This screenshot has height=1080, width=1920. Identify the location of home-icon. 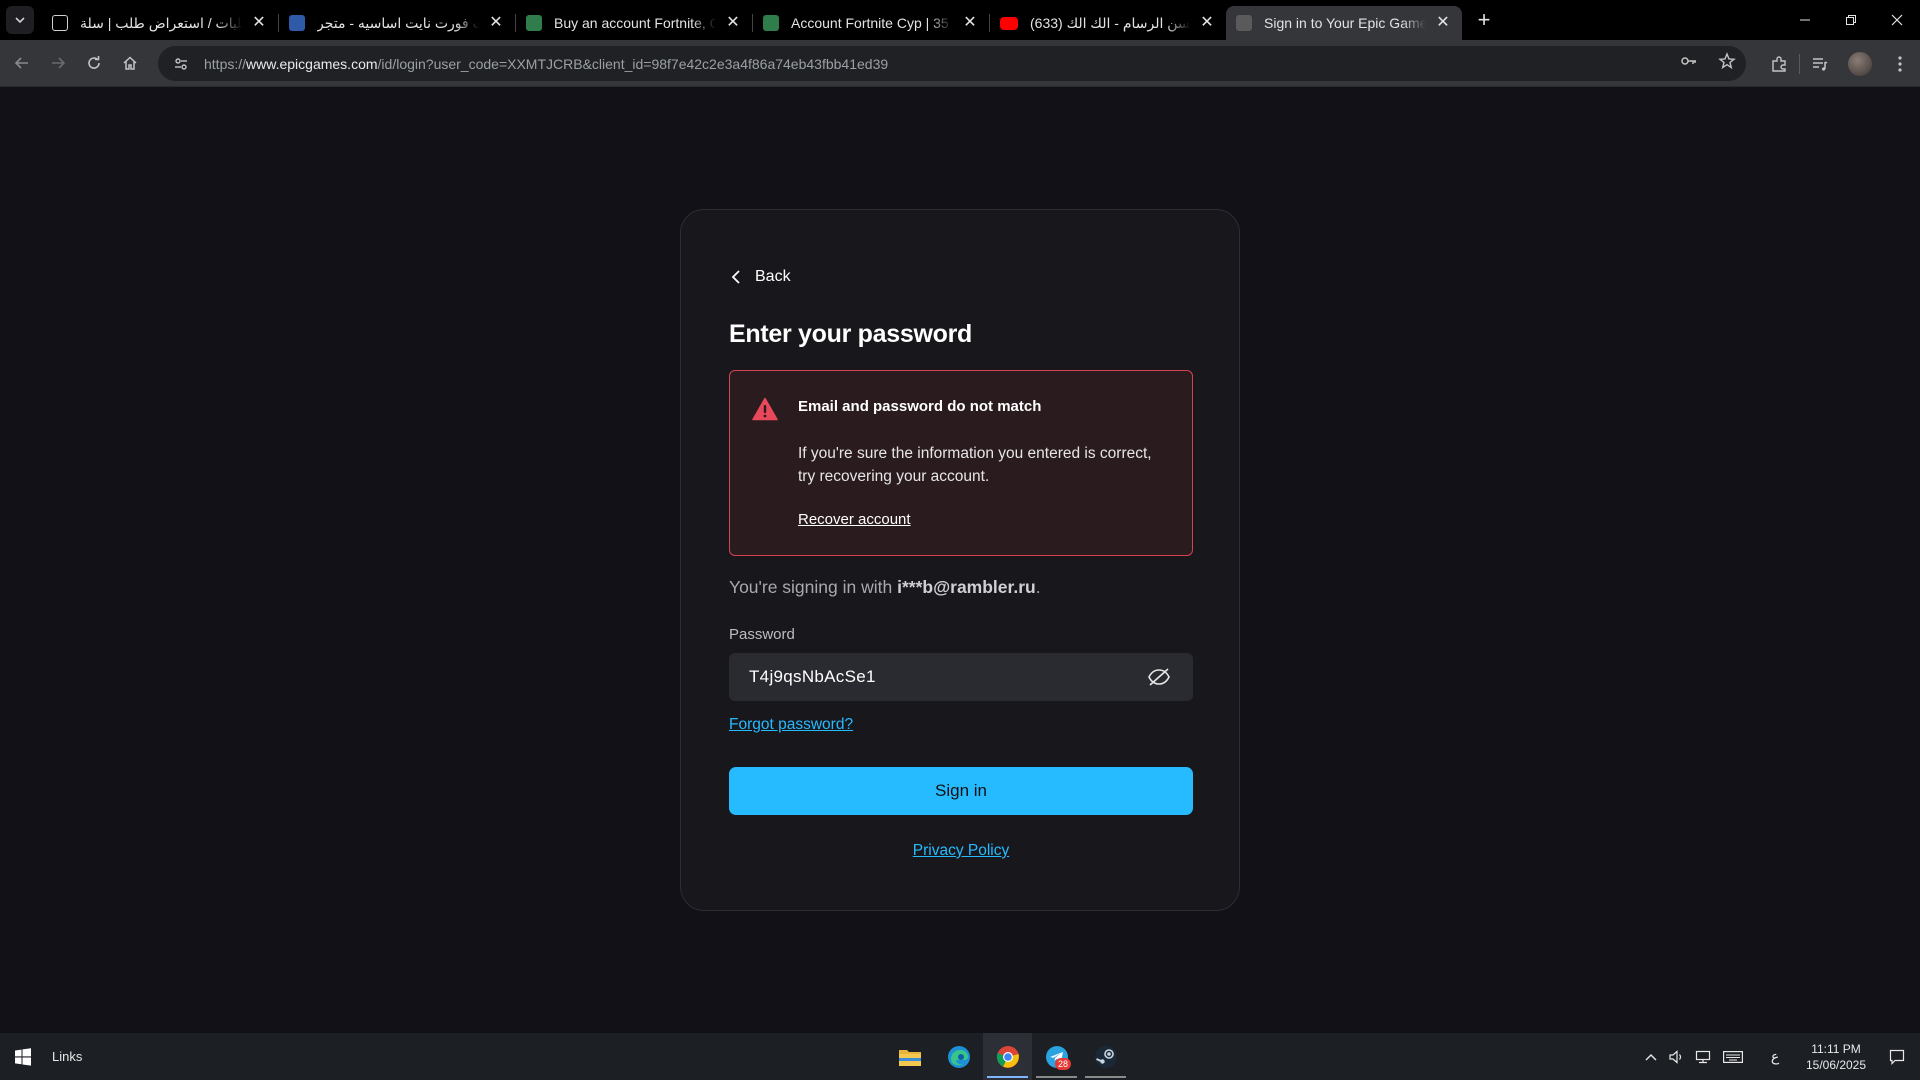
(130, 63).